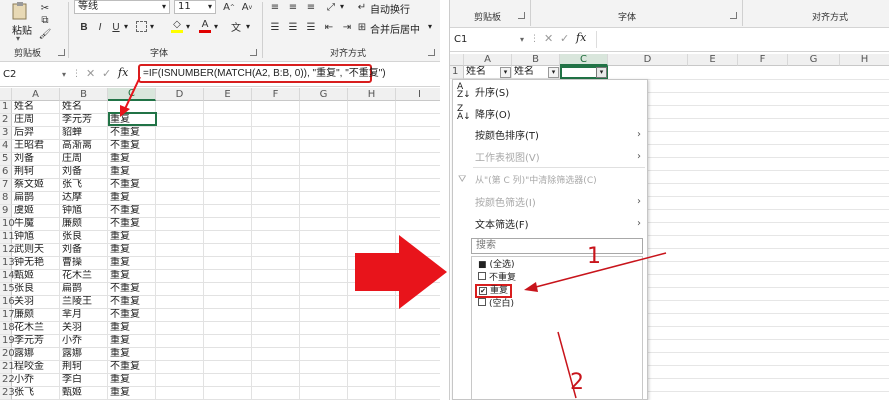 The image size is (889, 400). Describe the element at coordinates (36, 341) in the screenshot. I see `grid-cell: 李元芳` at that location.